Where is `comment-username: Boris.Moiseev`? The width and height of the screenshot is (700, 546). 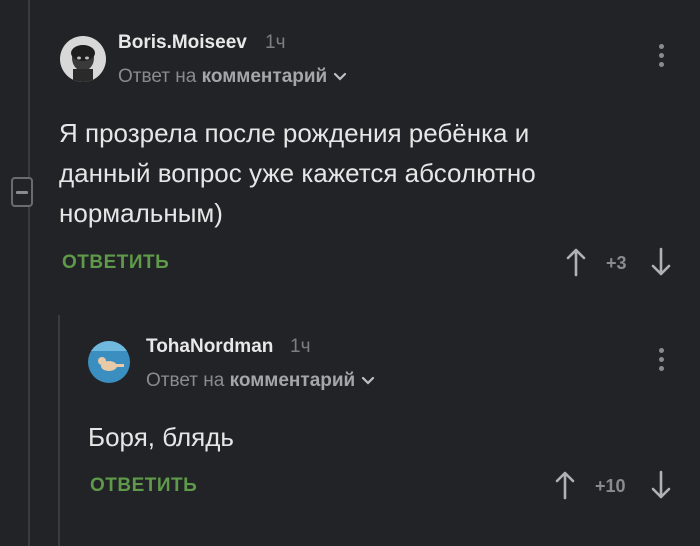 comment-username: Boris.Moiseev is located at coordinates (182, 43).